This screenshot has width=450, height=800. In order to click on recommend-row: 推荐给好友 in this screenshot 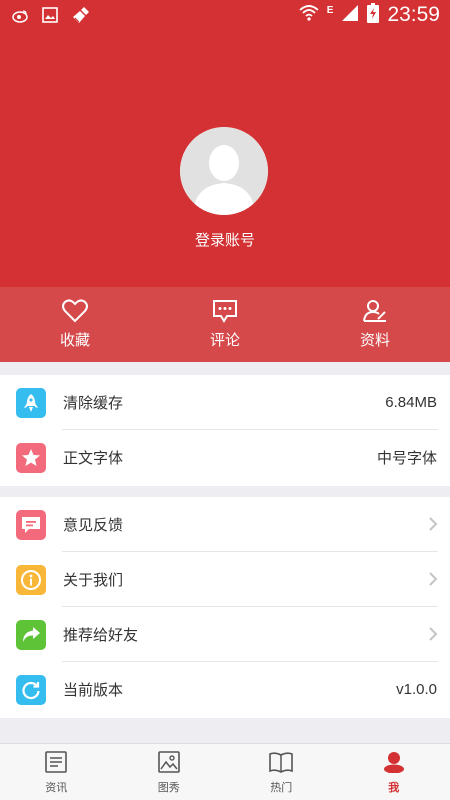, I will do `click(225, 634)`.